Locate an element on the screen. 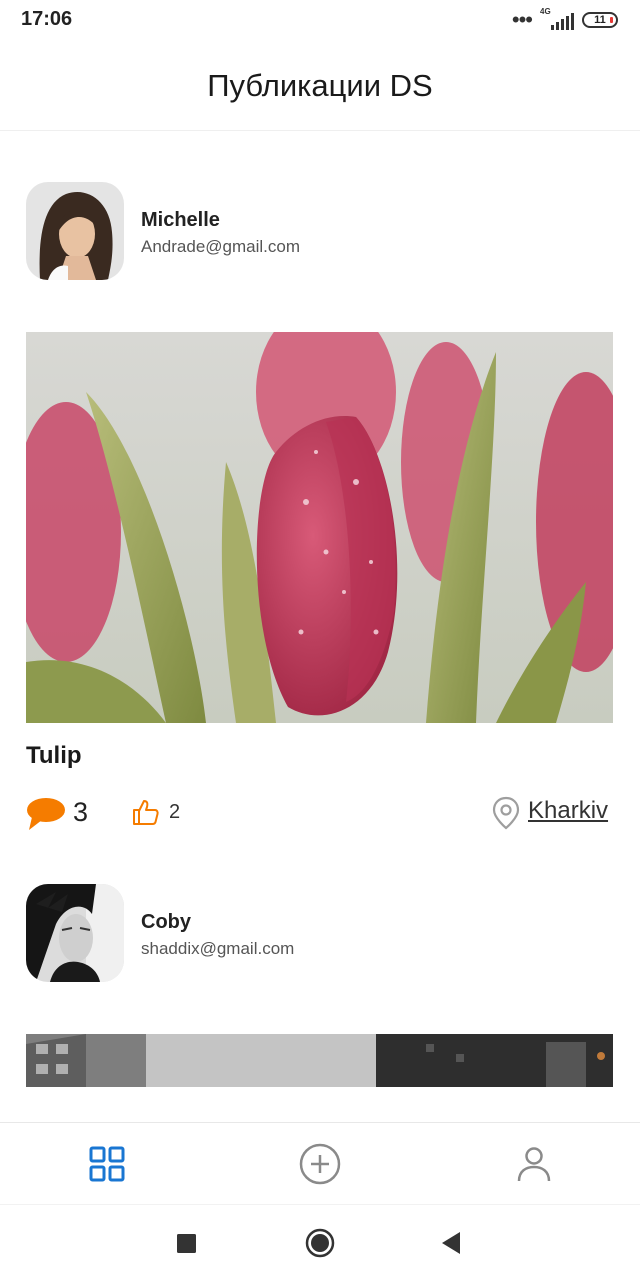  author-name: Michelle is located at coordinates (180, 220).